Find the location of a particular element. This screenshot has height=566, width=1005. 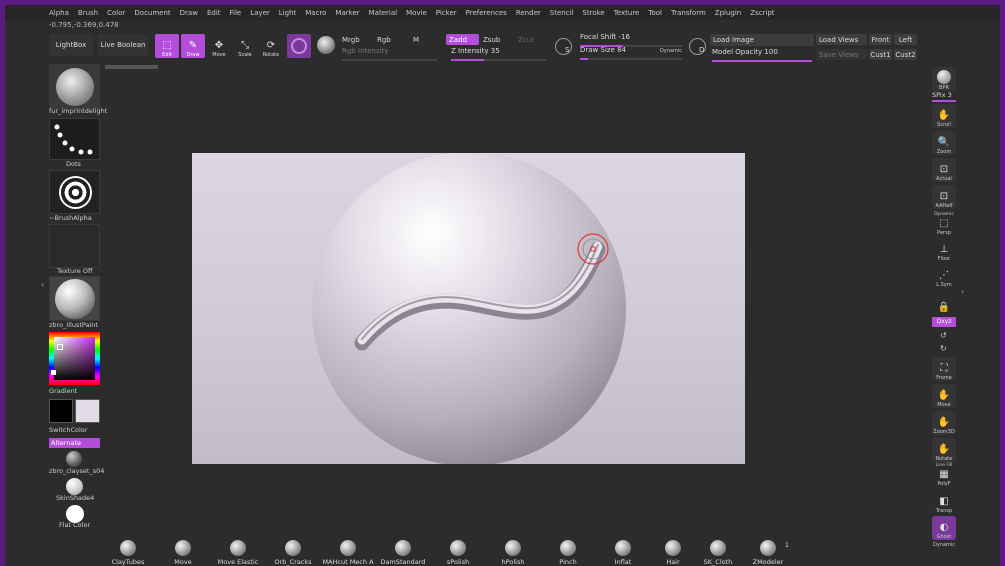

menu-item-preferences: Preferences is located at coordinates (486, 13).